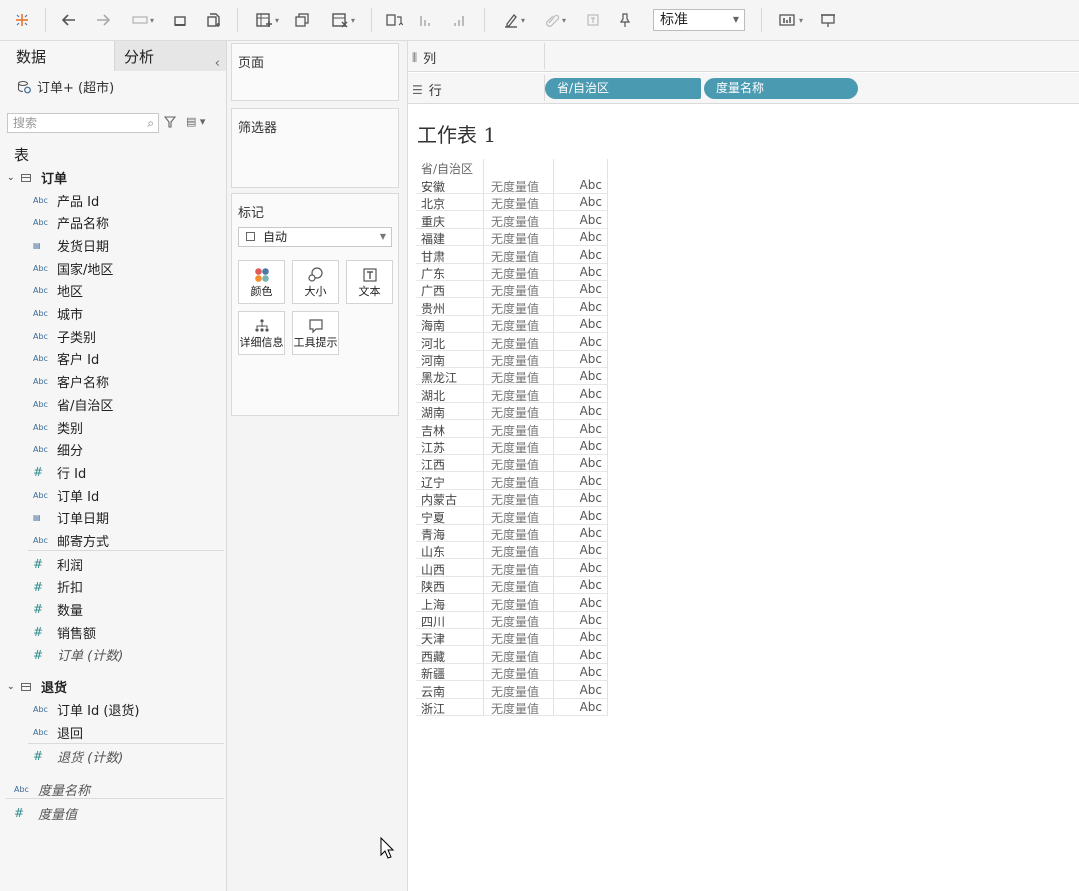  I want to click on table-group-returns: ⌄ 退货, so click(37, 686).